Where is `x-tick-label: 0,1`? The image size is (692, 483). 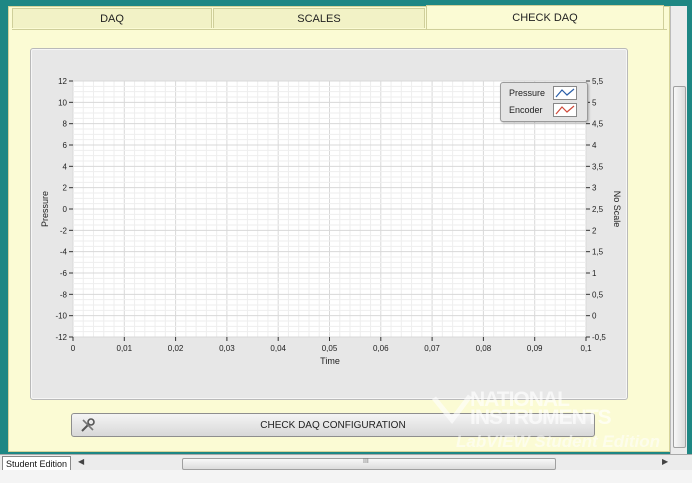
x-tick-label: 0,1 is located at coordinates (586, 348).